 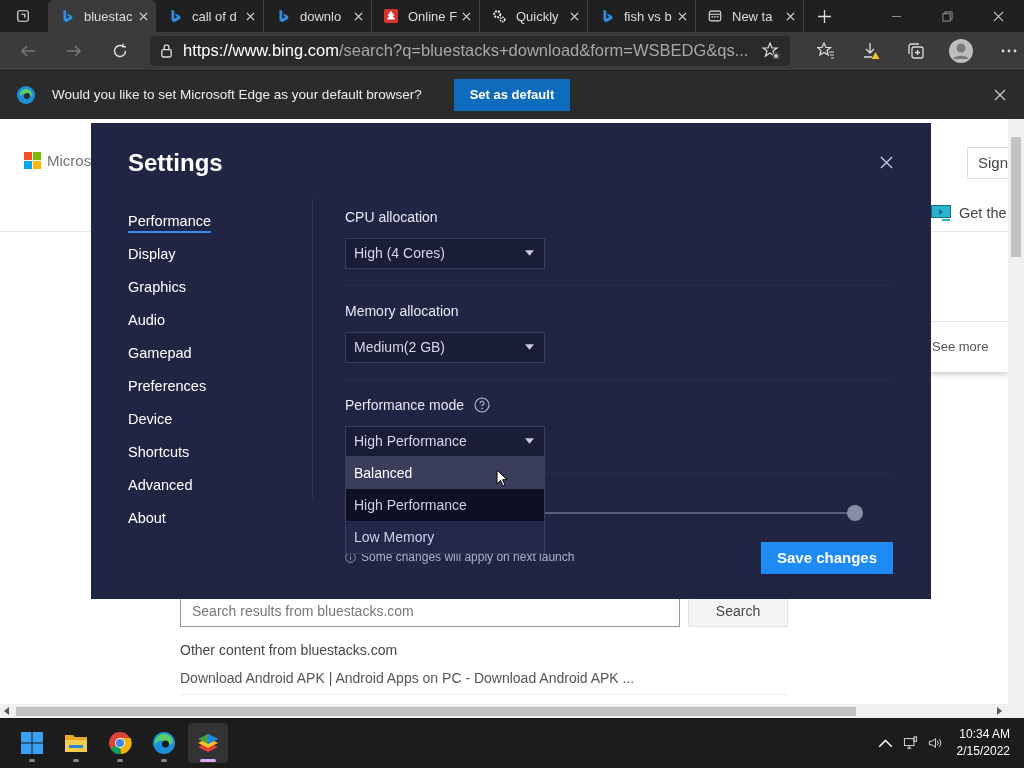 What do you see at coordinates (445, 536) in the screenshot?
I see `dropdown-option: Low Memory` at bounding box center [445, 536].